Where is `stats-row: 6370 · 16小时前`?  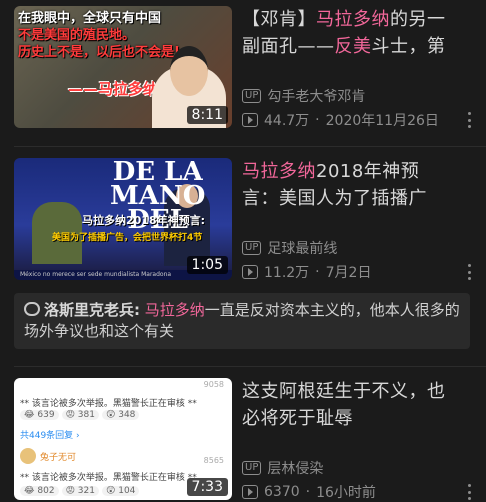
stats-row: 6370 · 16小时前 is located at coordinates (309, 492).